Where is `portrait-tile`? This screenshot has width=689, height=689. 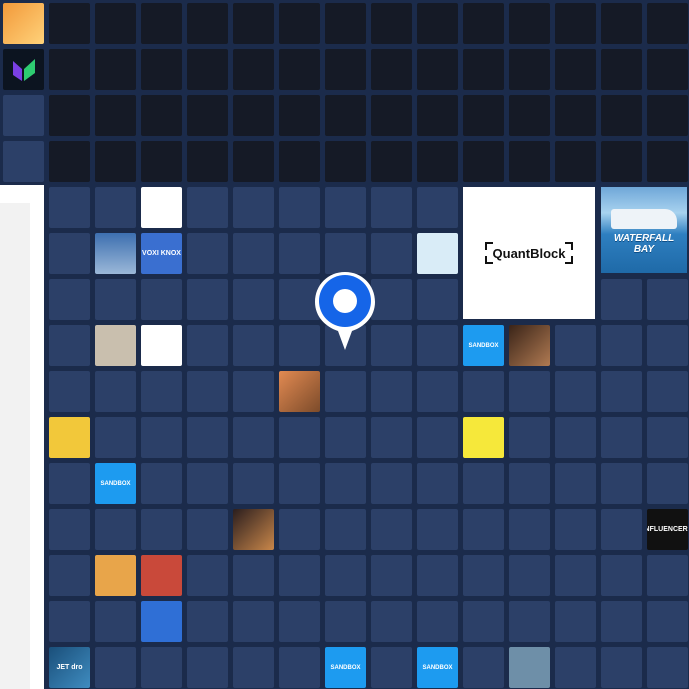
portrait-tile is located at coordinates (529, 345).